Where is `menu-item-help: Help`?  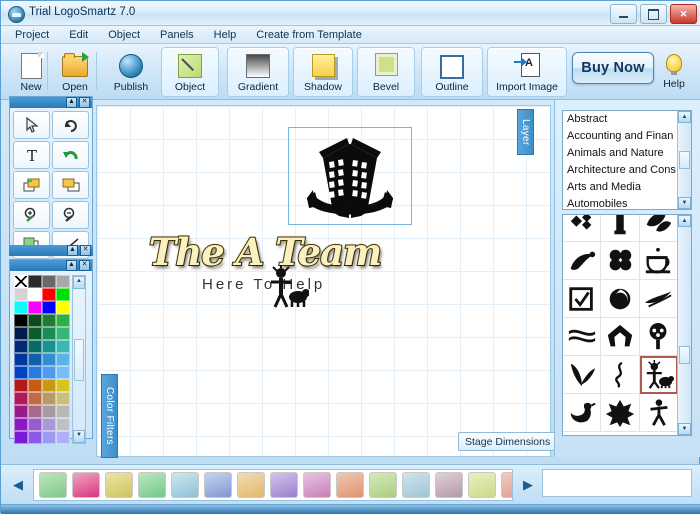
menu-item-help: Help is located at coordinates (225, 35).